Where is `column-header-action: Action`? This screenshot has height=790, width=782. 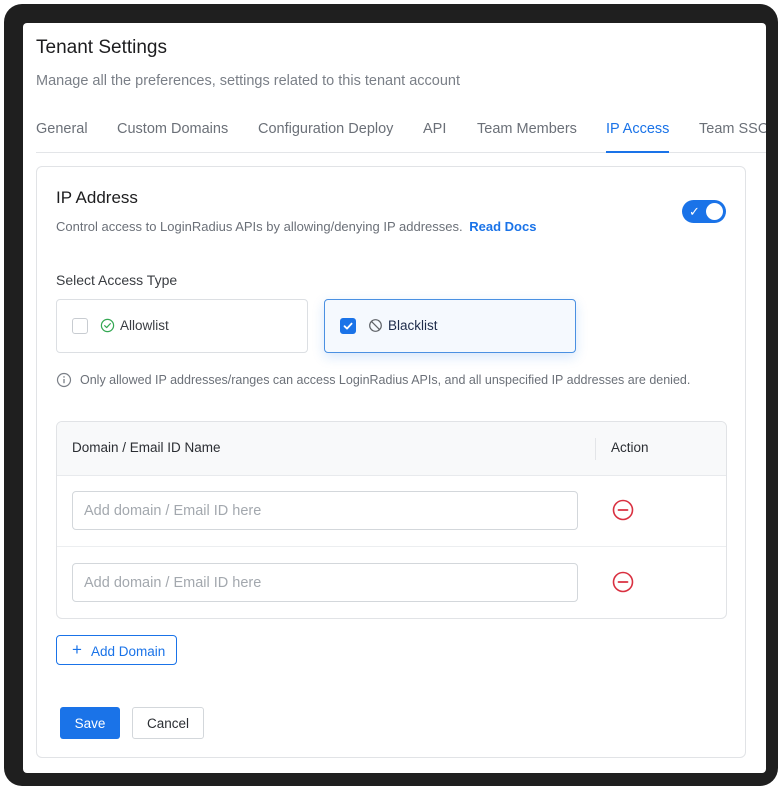
column-header-action: Action is located at coordinates (630, 447).